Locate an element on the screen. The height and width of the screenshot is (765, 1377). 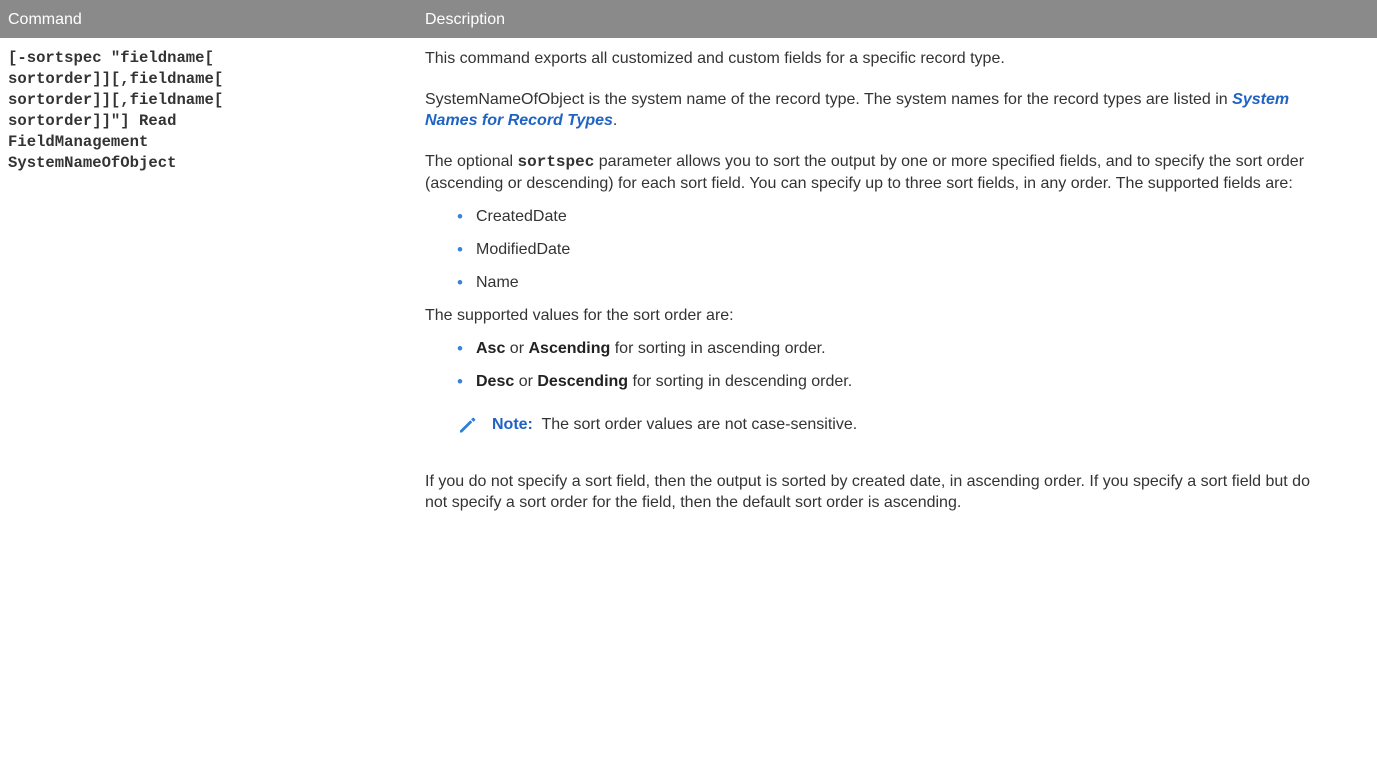
sortspec-param: sortspec is located at coordinates (556, 162).